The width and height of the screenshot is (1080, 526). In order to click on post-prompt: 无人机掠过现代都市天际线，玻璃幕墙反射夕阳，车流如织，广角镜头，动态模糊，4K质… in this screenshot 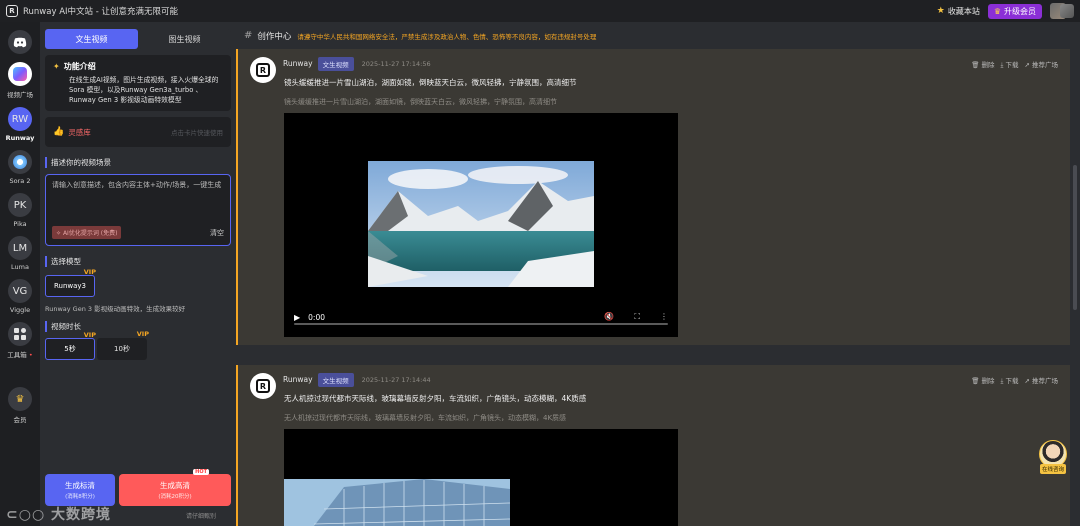, I will do `click(435, 398)`.